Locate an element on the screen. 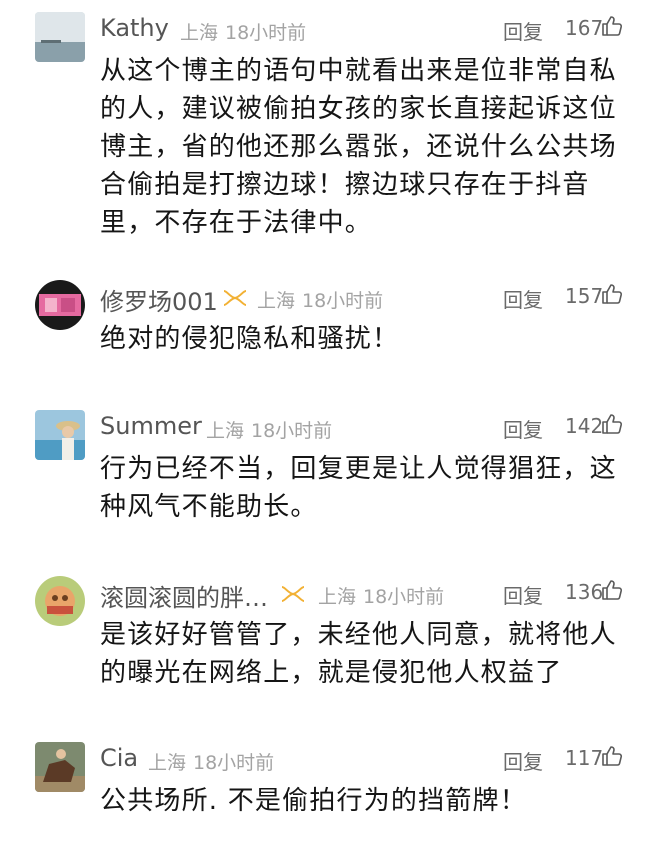 The width and height of the screenshot is (660, 844). user-name: Kathy is located at coordinates (134, 28).